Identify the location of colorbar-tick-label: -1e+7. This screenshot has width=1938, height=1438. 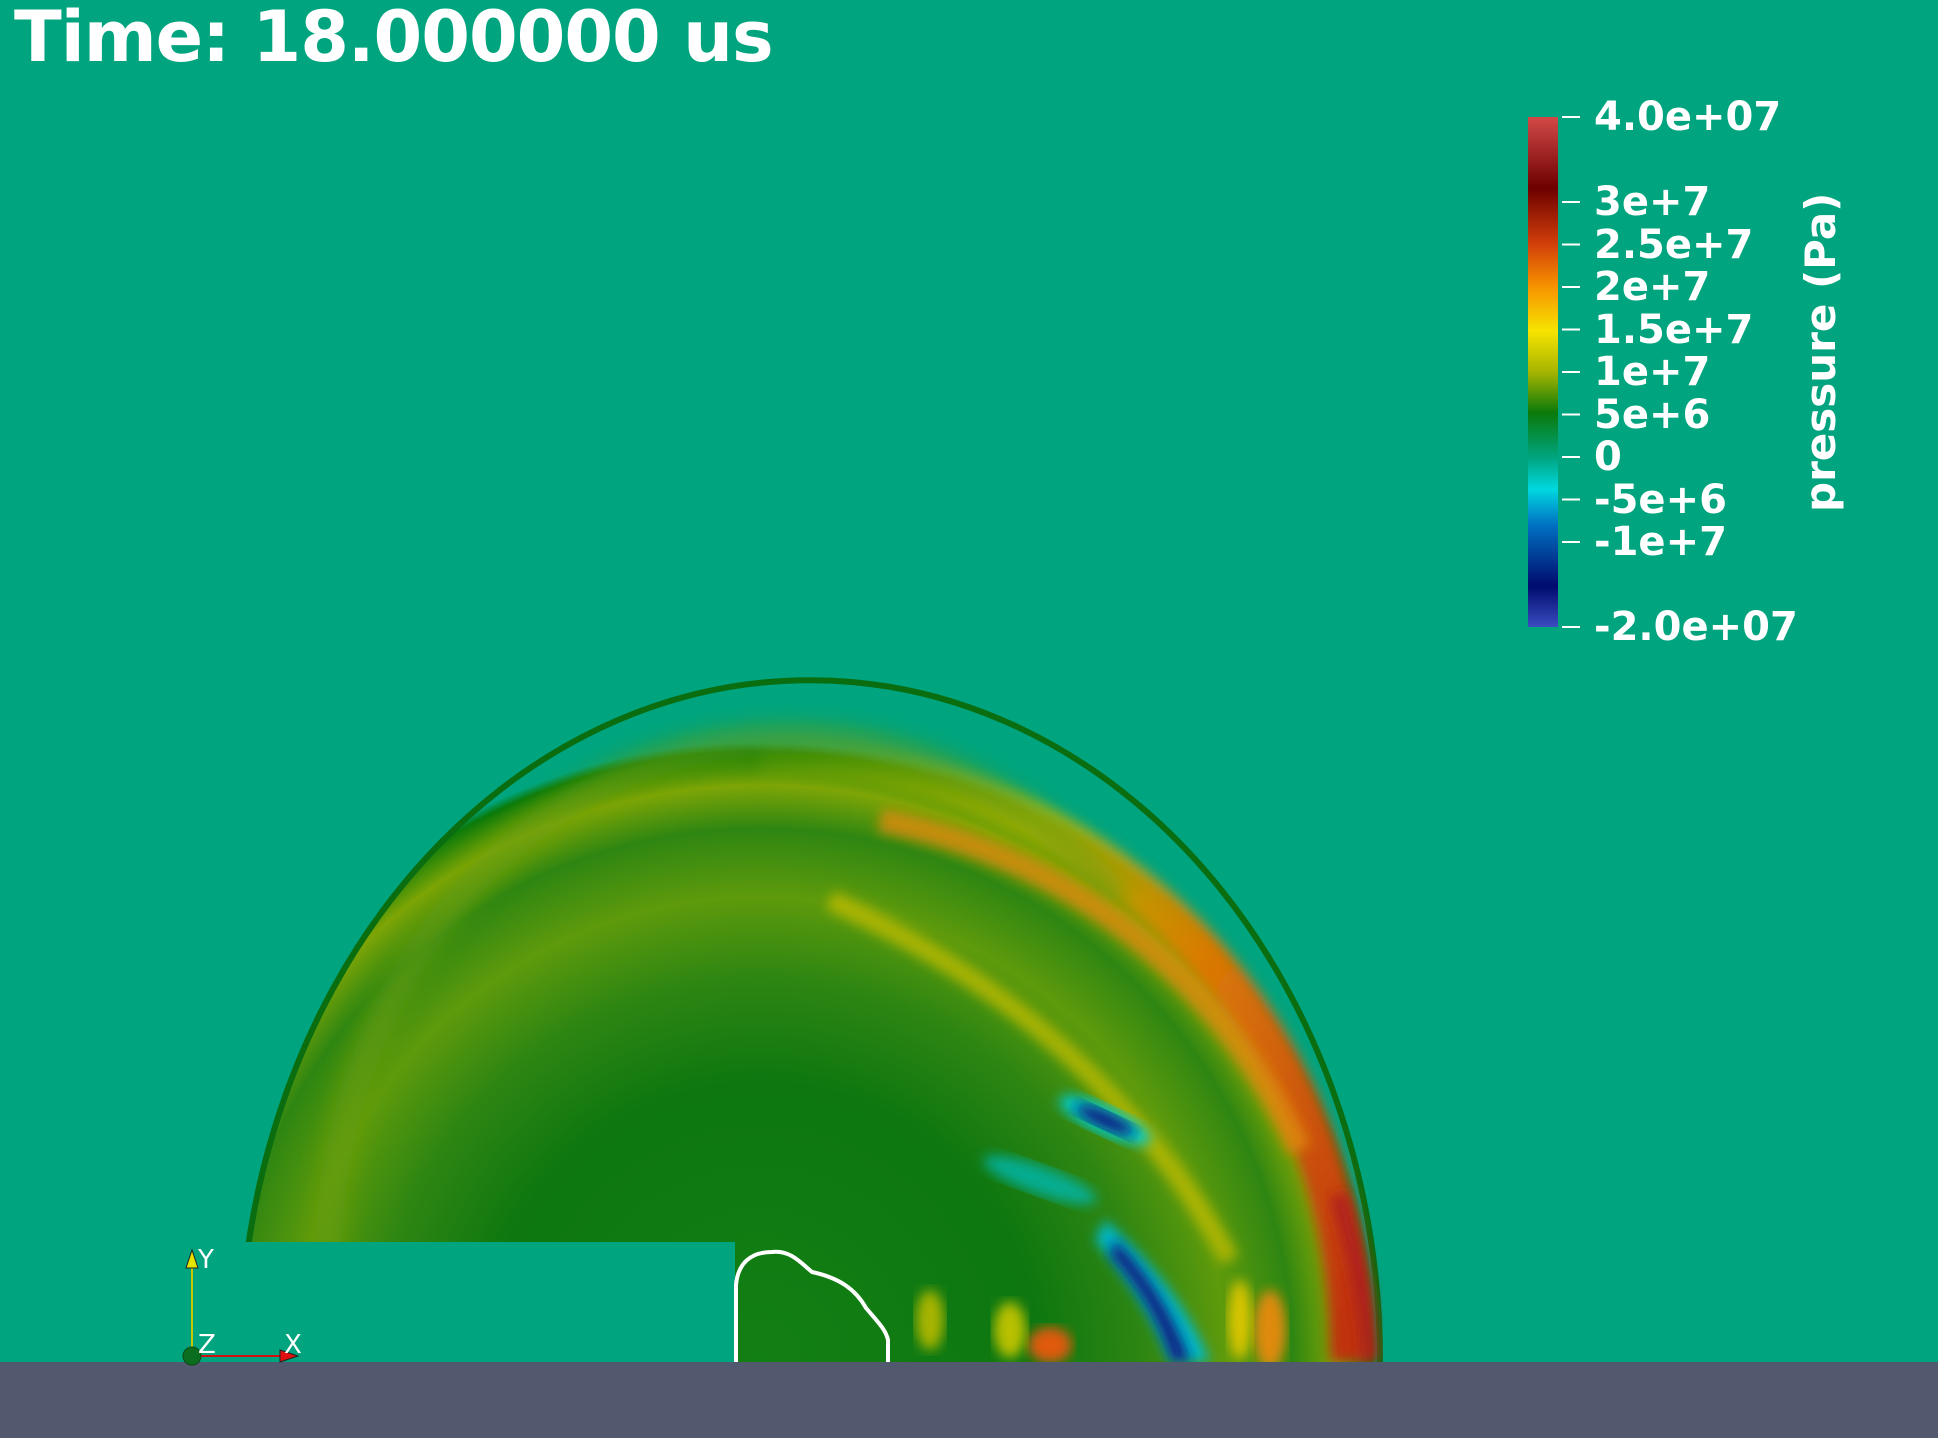
(1660, 542).